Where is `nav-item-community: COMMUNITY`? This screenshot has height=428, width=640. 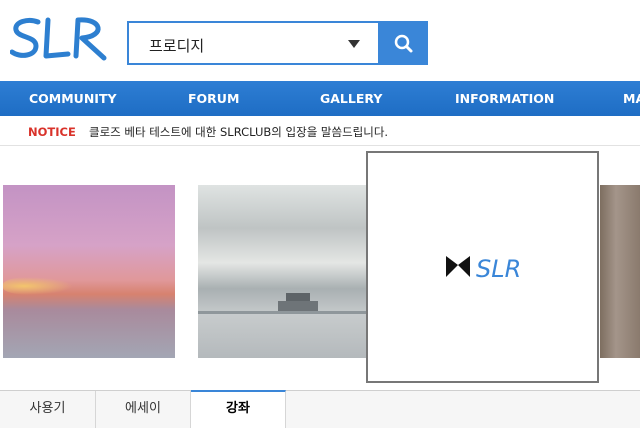
nav-item-community: COMMUNITY is located at coordinates (73, 98).